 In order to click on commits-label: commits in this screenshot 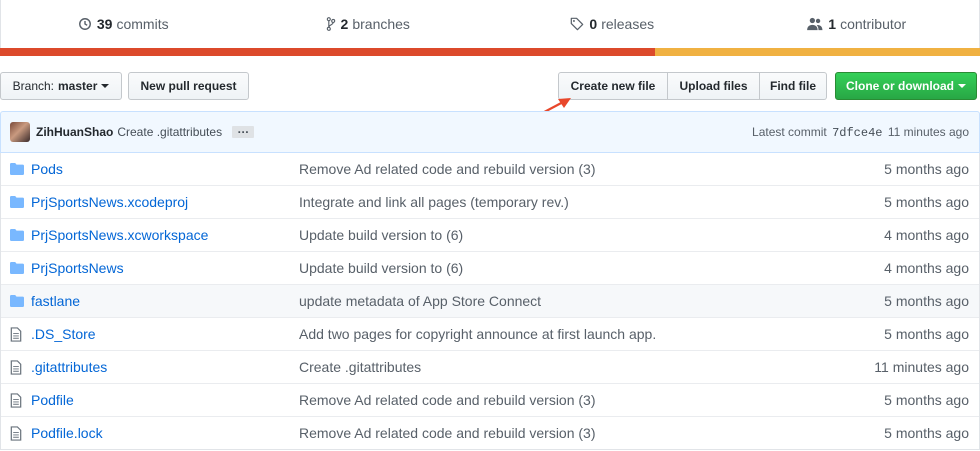, I will do `click(142, 24)`.